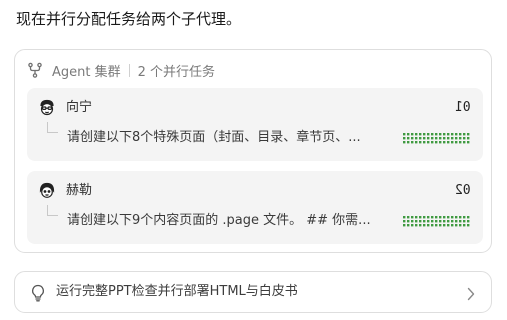 The width and height of the screenshot is (507, 320). What do you see at coordinates (463, 190) in the screenshot?
I see `agent-number: 02` at bounding box center [463, 190].